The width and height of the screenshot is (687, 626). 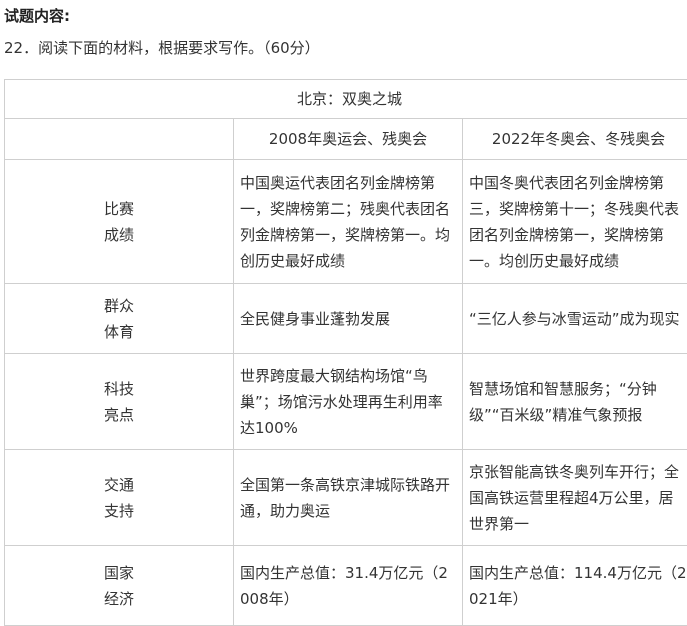 I want to click on cell-text: 京张智能高铁冬奥列车开行；全国高铁运营里程超4万公里，居世界第一, so click(x=578, y=498).